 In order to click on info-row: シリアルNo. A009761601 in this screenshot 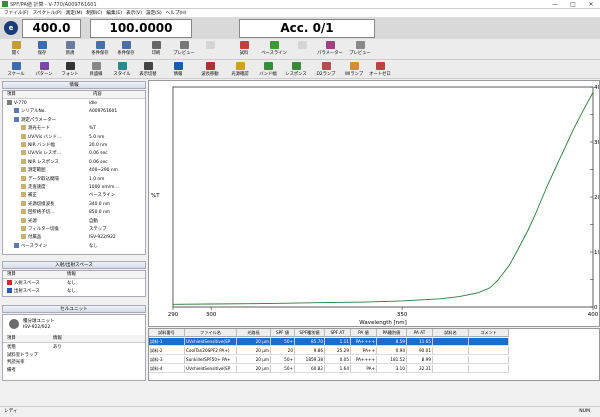, I will do `click(74, 112)`.